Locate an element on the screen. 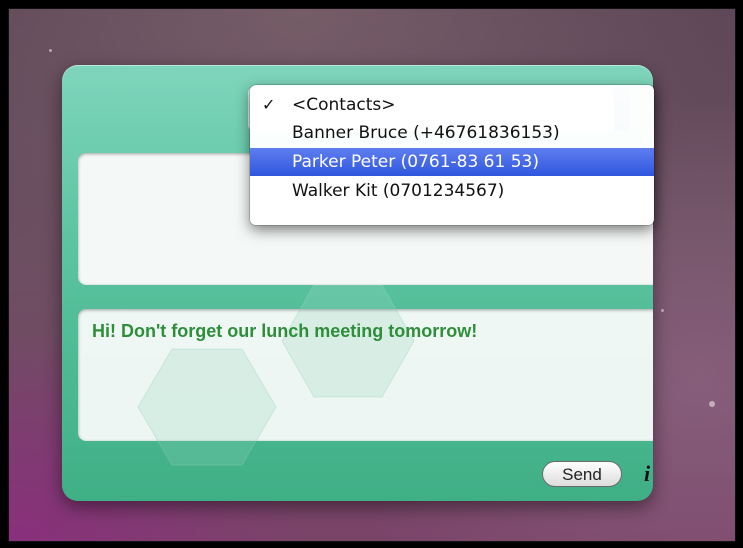 The height and width of the screenshot is (548, 743). menu-item-banner-bruce: Banner Bruce (+46761836153) is located at coordinates (452, 133).